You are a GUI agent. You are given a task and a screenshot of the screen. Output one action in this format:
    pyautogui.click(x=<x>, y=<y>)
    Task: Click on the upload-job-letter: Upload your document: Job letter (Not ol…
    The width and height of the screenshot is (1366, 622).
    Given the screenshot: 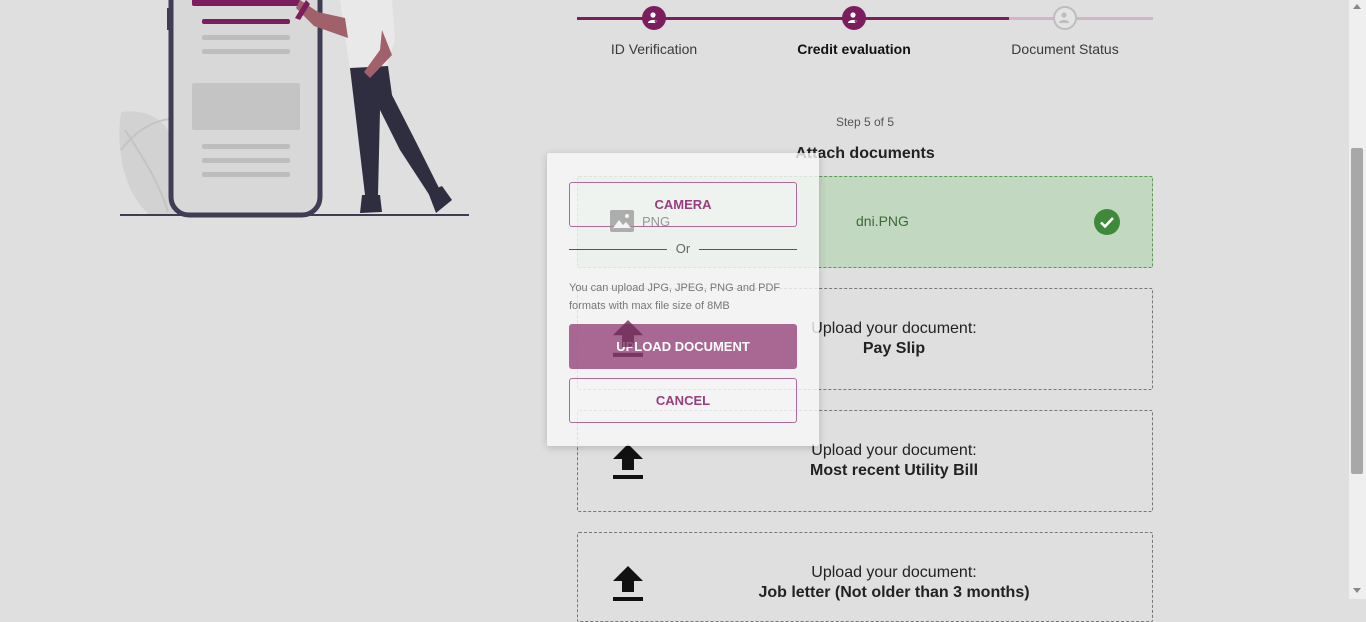 What is the action you would take?
    pyautogui.click(x=865, y=577)
    